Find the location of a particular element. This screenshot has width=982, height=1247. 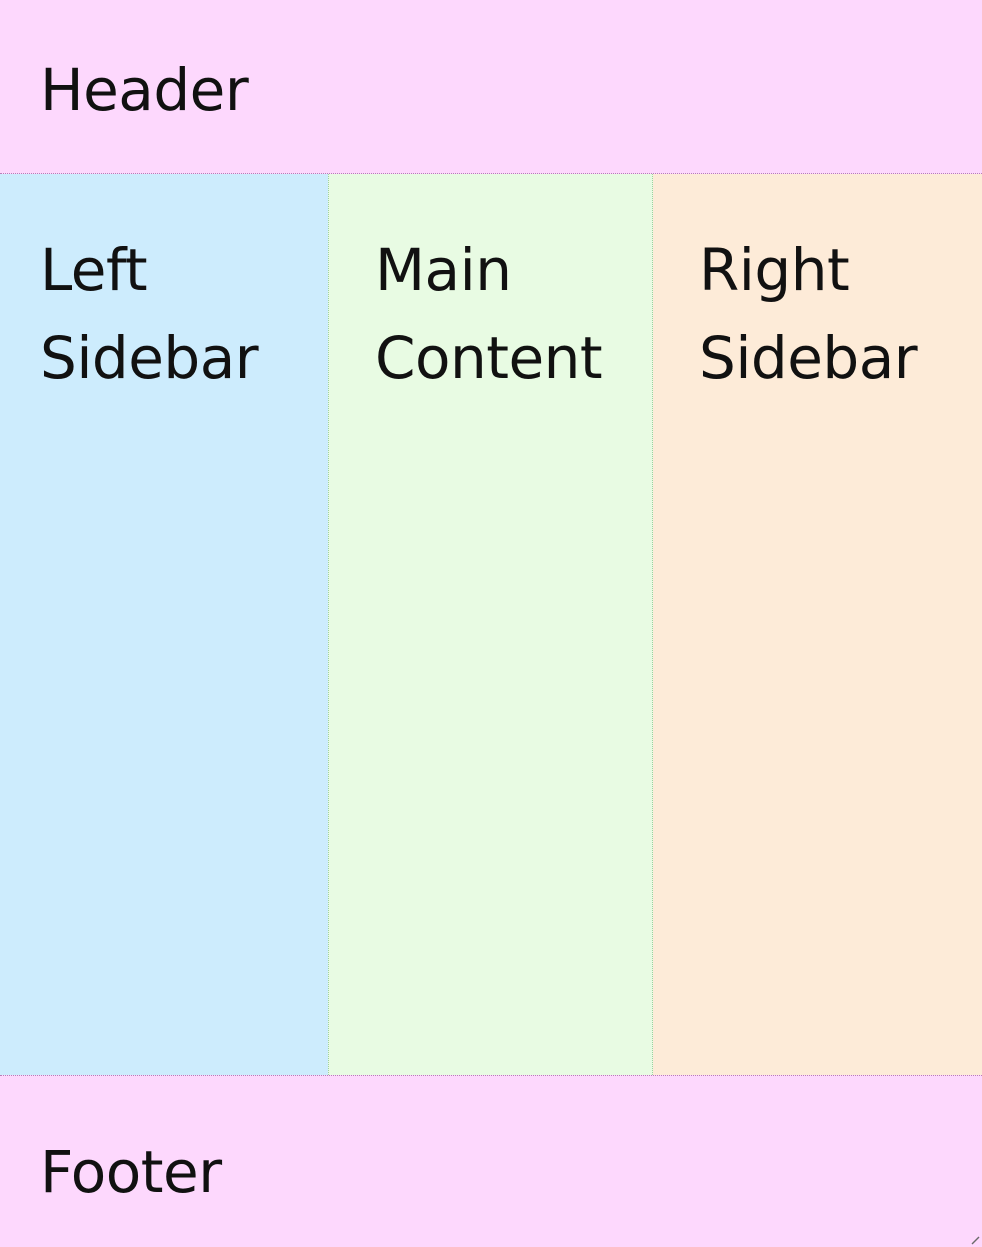

main-content-label: Main Content is located at coordinates (489, 314).